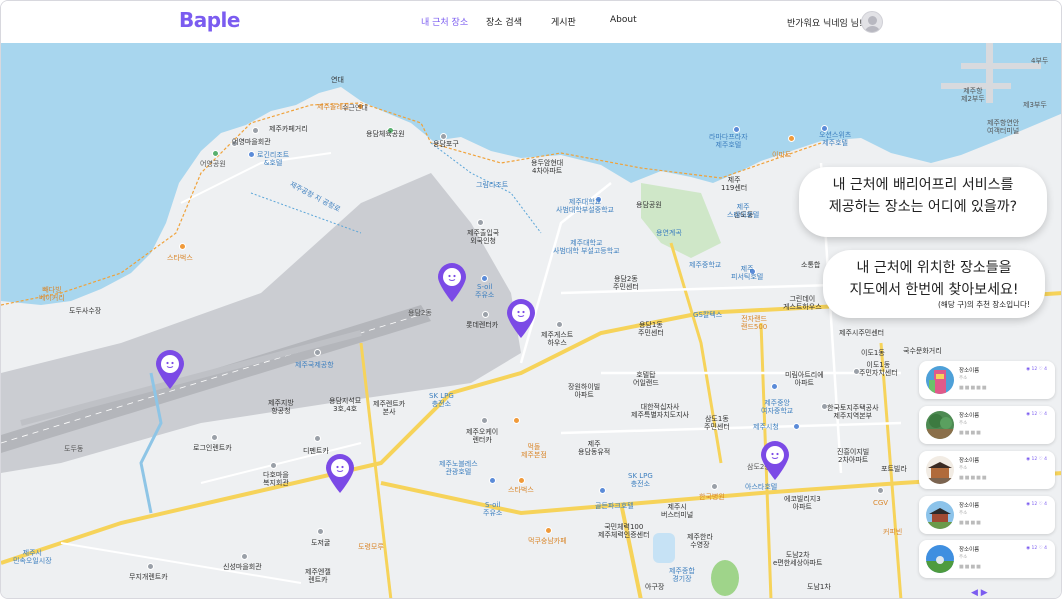 Image resolution: width=1062 pixels, height=599 pixels. Describe the element at coordinates (213, 164) in the screenshot. I see `map-label: 어영공원` at that location.